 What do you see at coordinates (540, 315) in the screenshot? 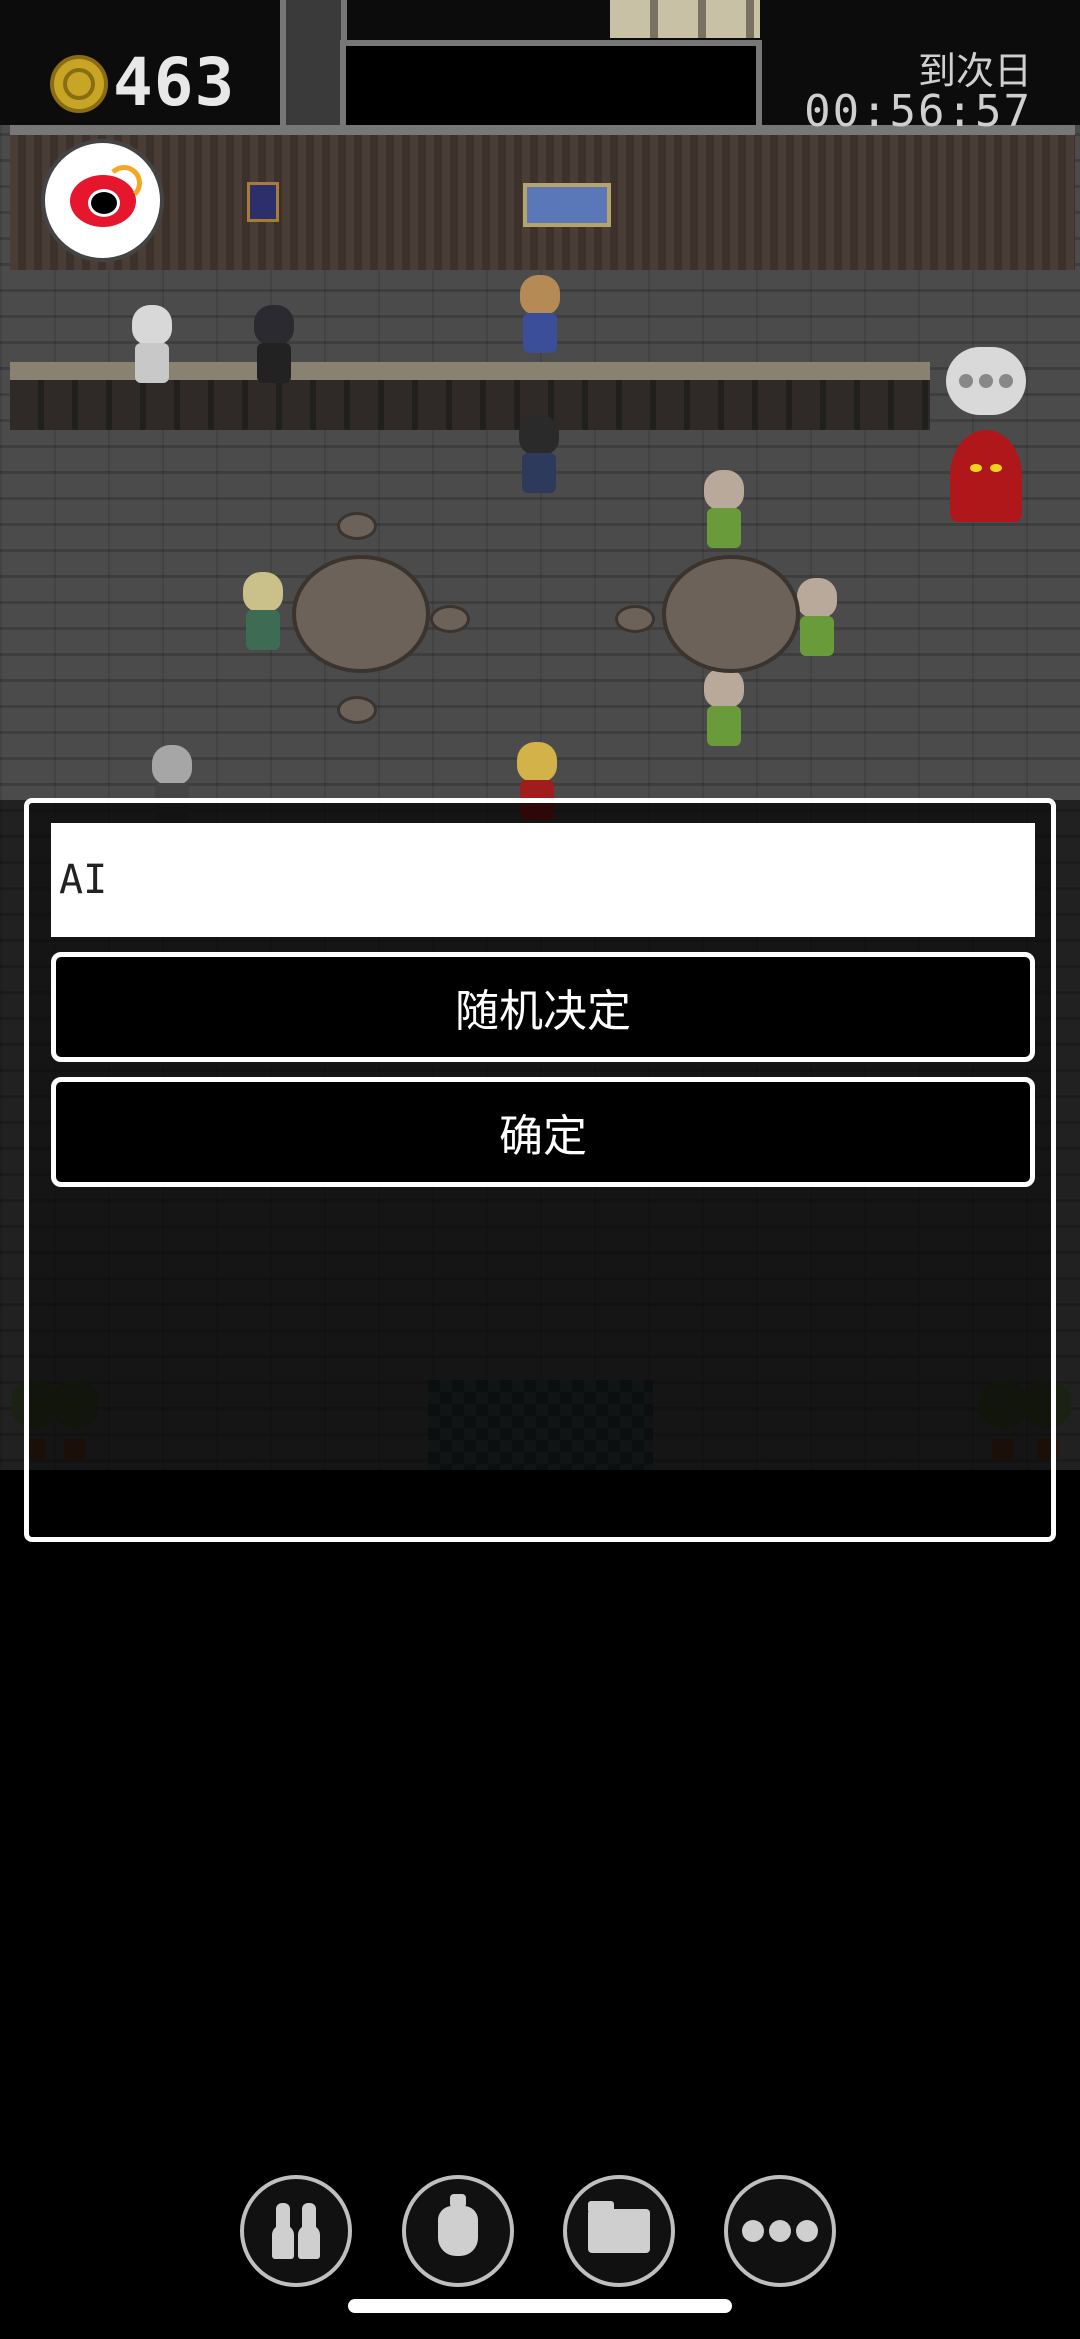
I see `barmaid-npc` at bounding box center [540, 315].